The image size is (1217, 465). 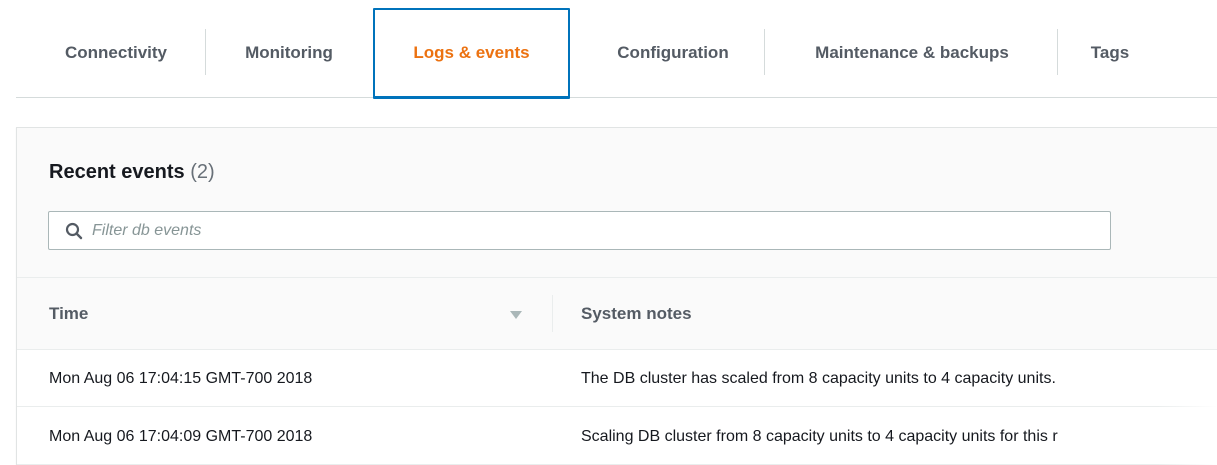 I want to click on search-icon, so click(x=66, y=230).